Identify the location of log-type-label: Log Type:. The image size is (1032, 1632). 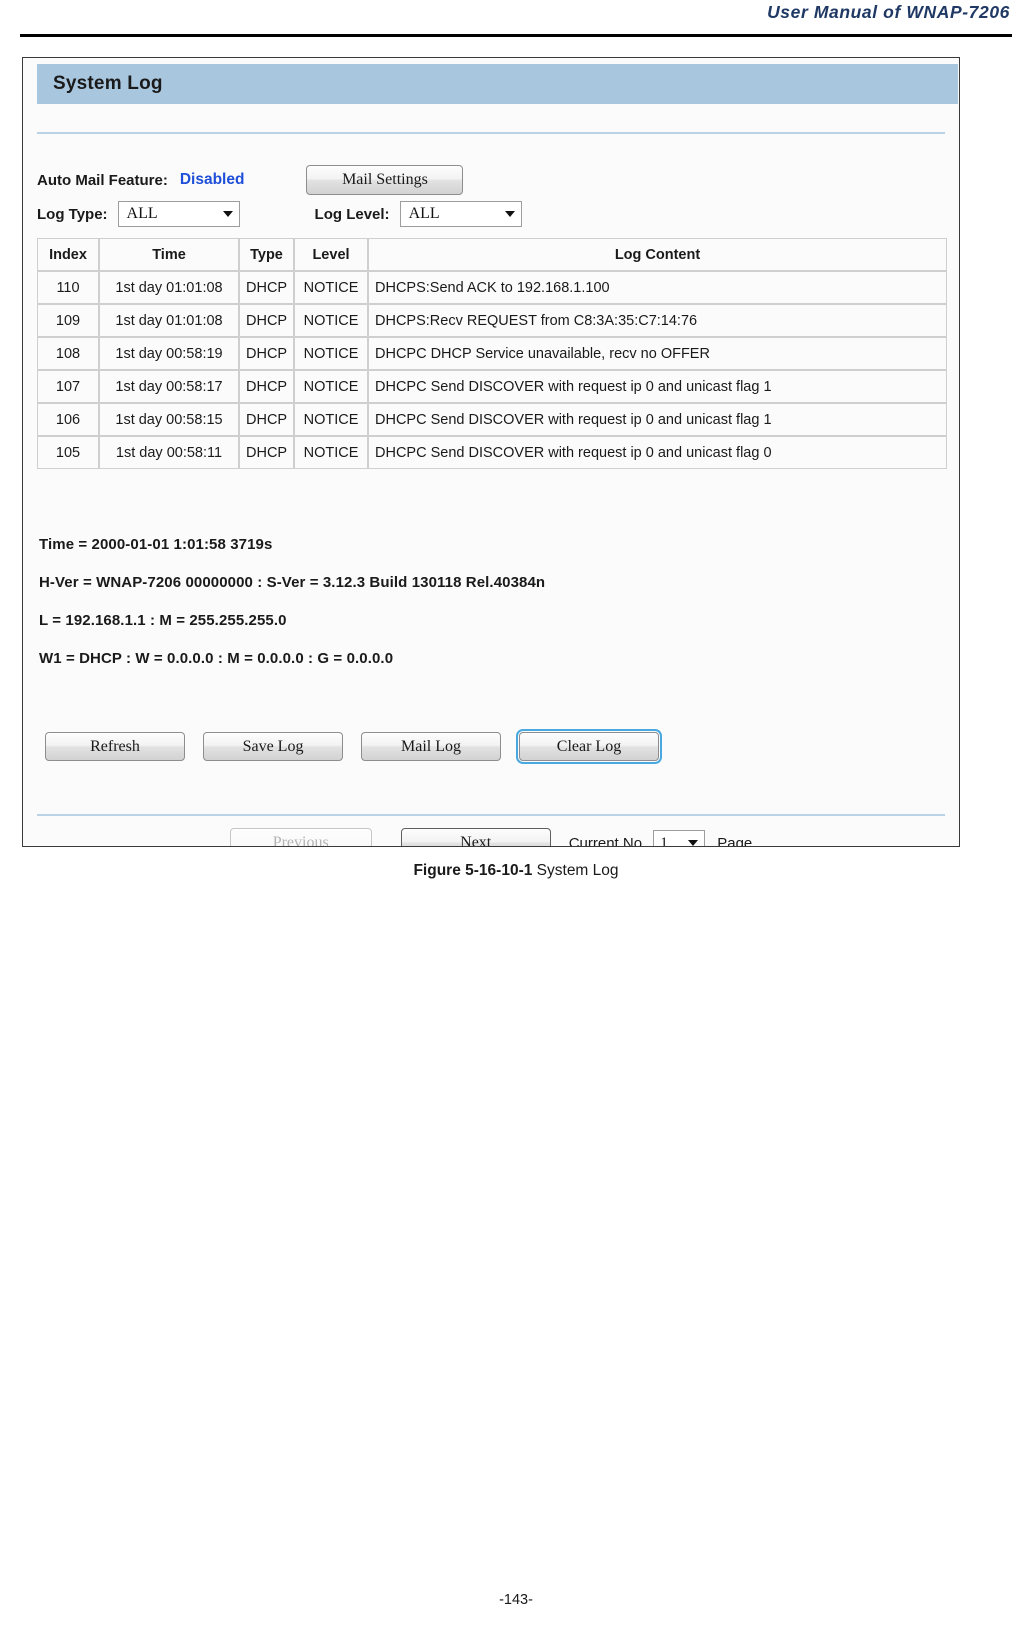
(72, 214).